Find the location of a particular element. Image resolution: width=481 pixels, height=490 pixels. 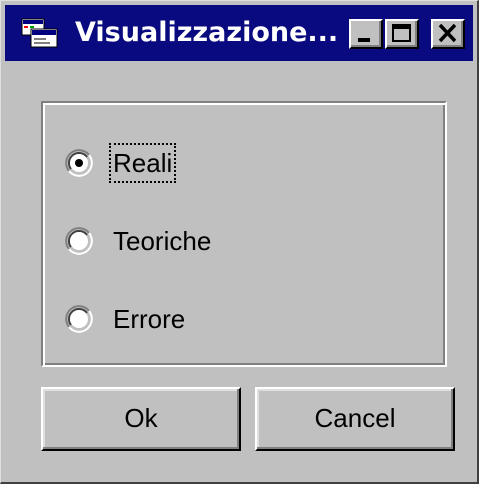

ok-button: Ok is located at coordinates (141, 419).